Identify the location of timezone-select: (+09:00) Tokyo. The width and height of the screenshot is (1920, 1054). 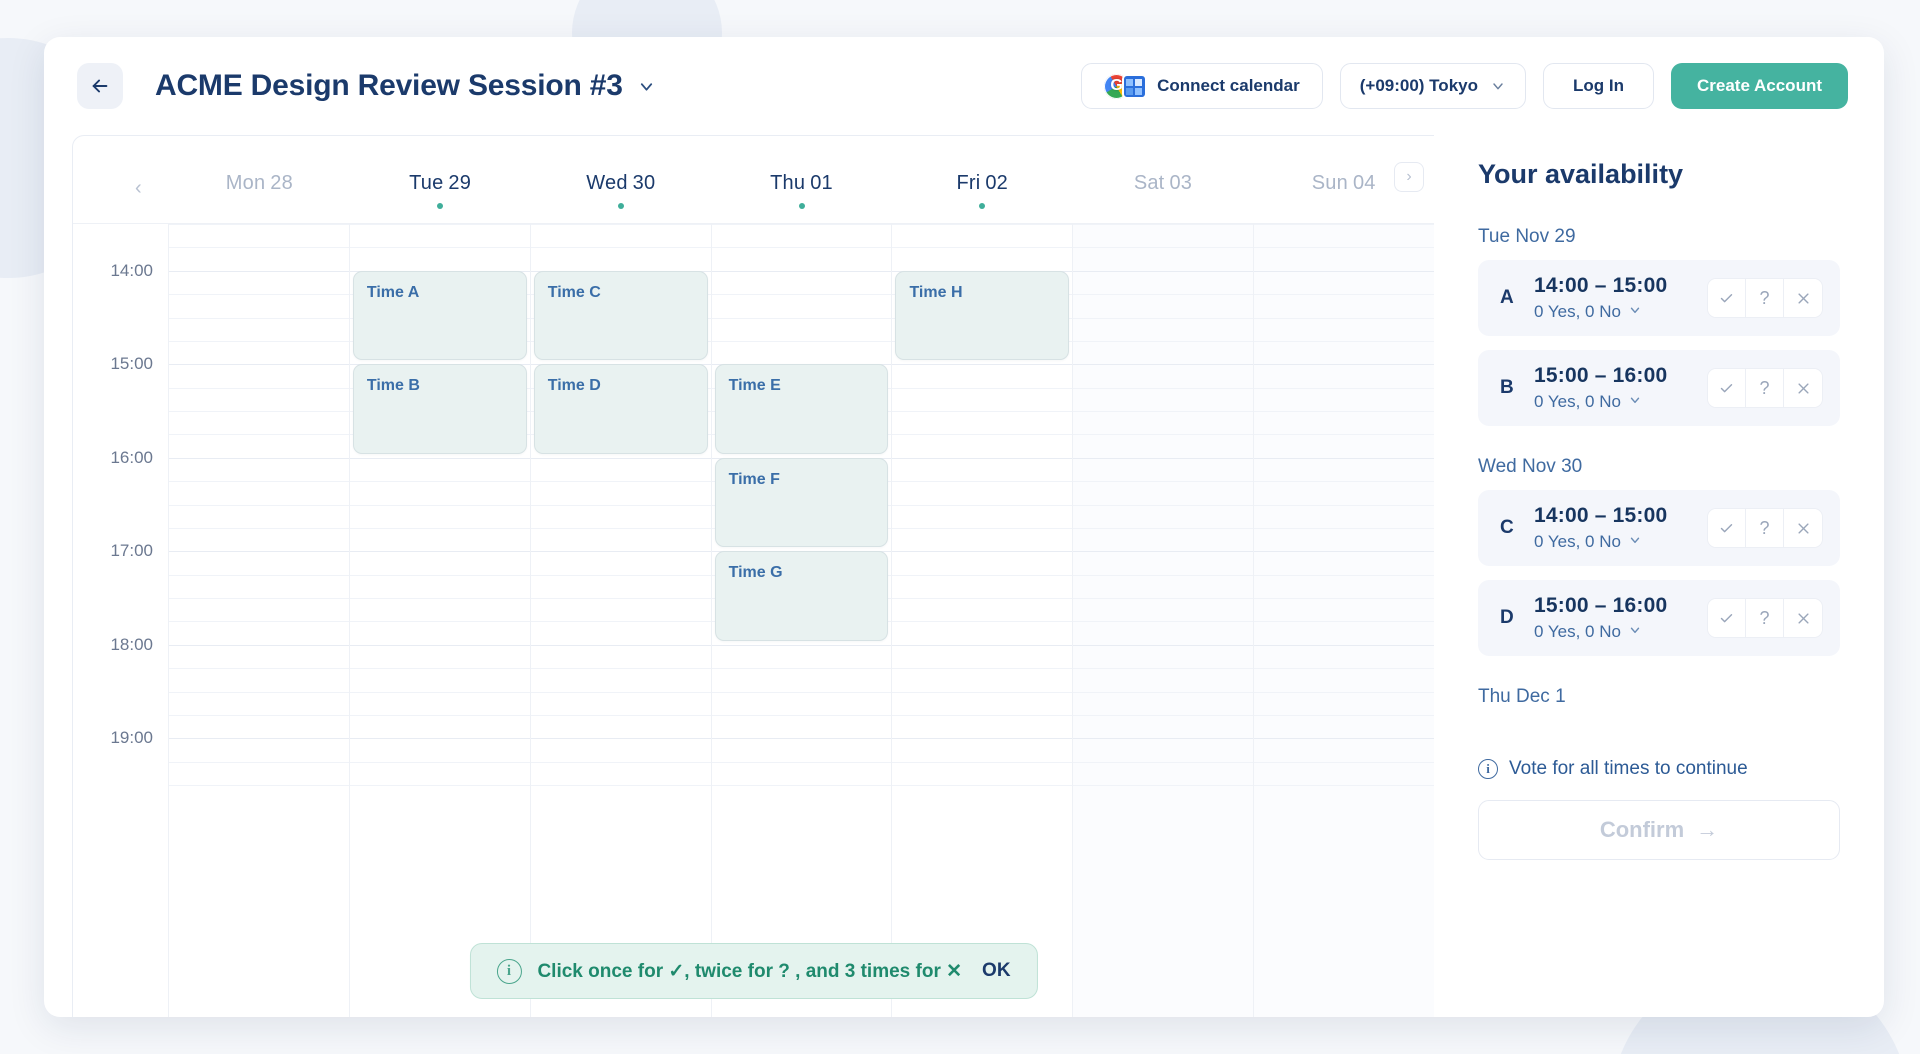
(1432, 86).